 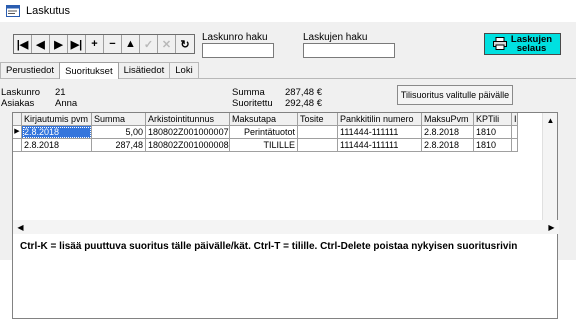 What do you see at coordinates (252, 103) in the screenshot?
I see `paid-label: Suoritettu` at bounding box center [252, 103].